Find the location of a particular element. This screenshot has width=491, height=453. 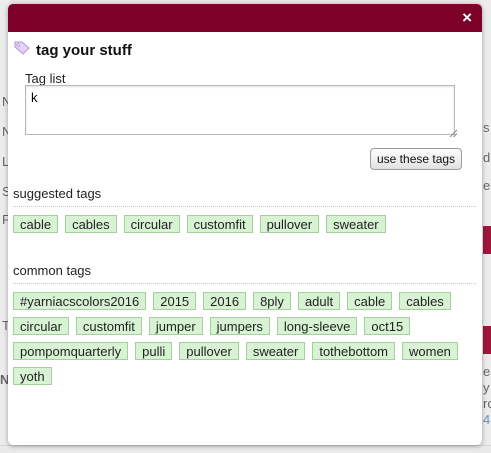

common-tag: jumper is located at coordinates (175, 326).